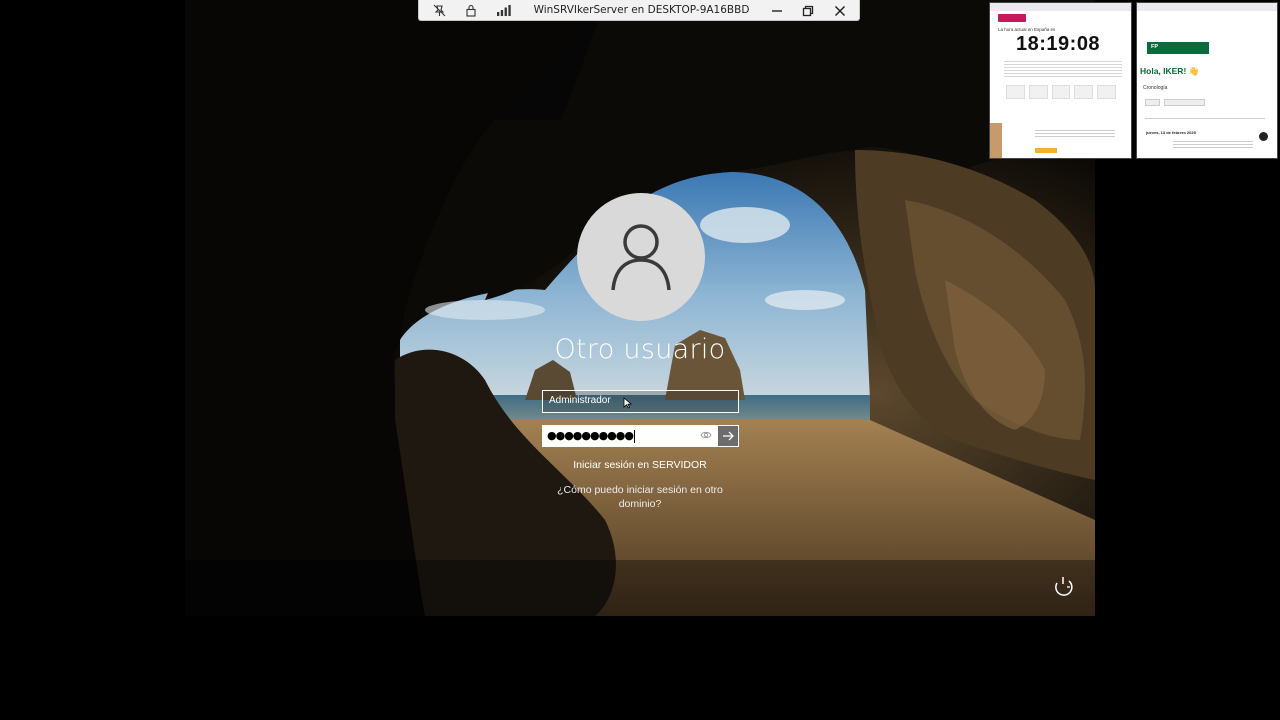 The height and width of the screenshot is (720, 1280). What do you see at coordinates (591, 436) in the screenshot?
I see `password-masked-value: ●●●●●●●●●●` at bounding box center [591, 436].